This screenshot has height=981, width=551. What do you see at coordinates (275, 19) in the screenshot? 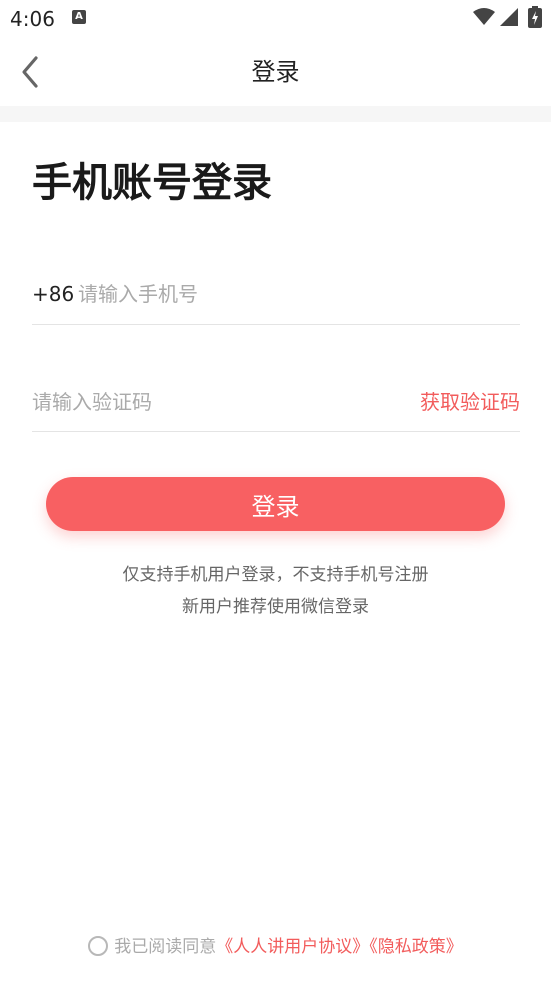
I see `status-bar: 4:06 A` at bounding box center [275, 19].